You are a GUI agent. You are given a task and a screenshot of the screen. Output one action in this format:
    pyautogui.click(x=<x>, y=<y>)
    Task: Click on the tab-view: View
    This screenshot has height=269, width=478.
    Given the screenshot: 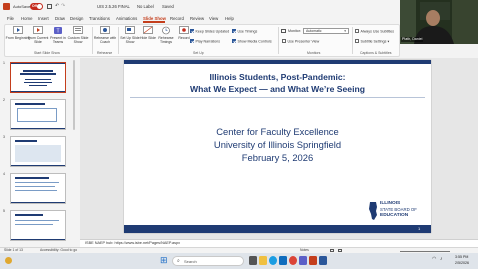 What is the action you would take?
    pyautogui.click(x=213, y=18)
    